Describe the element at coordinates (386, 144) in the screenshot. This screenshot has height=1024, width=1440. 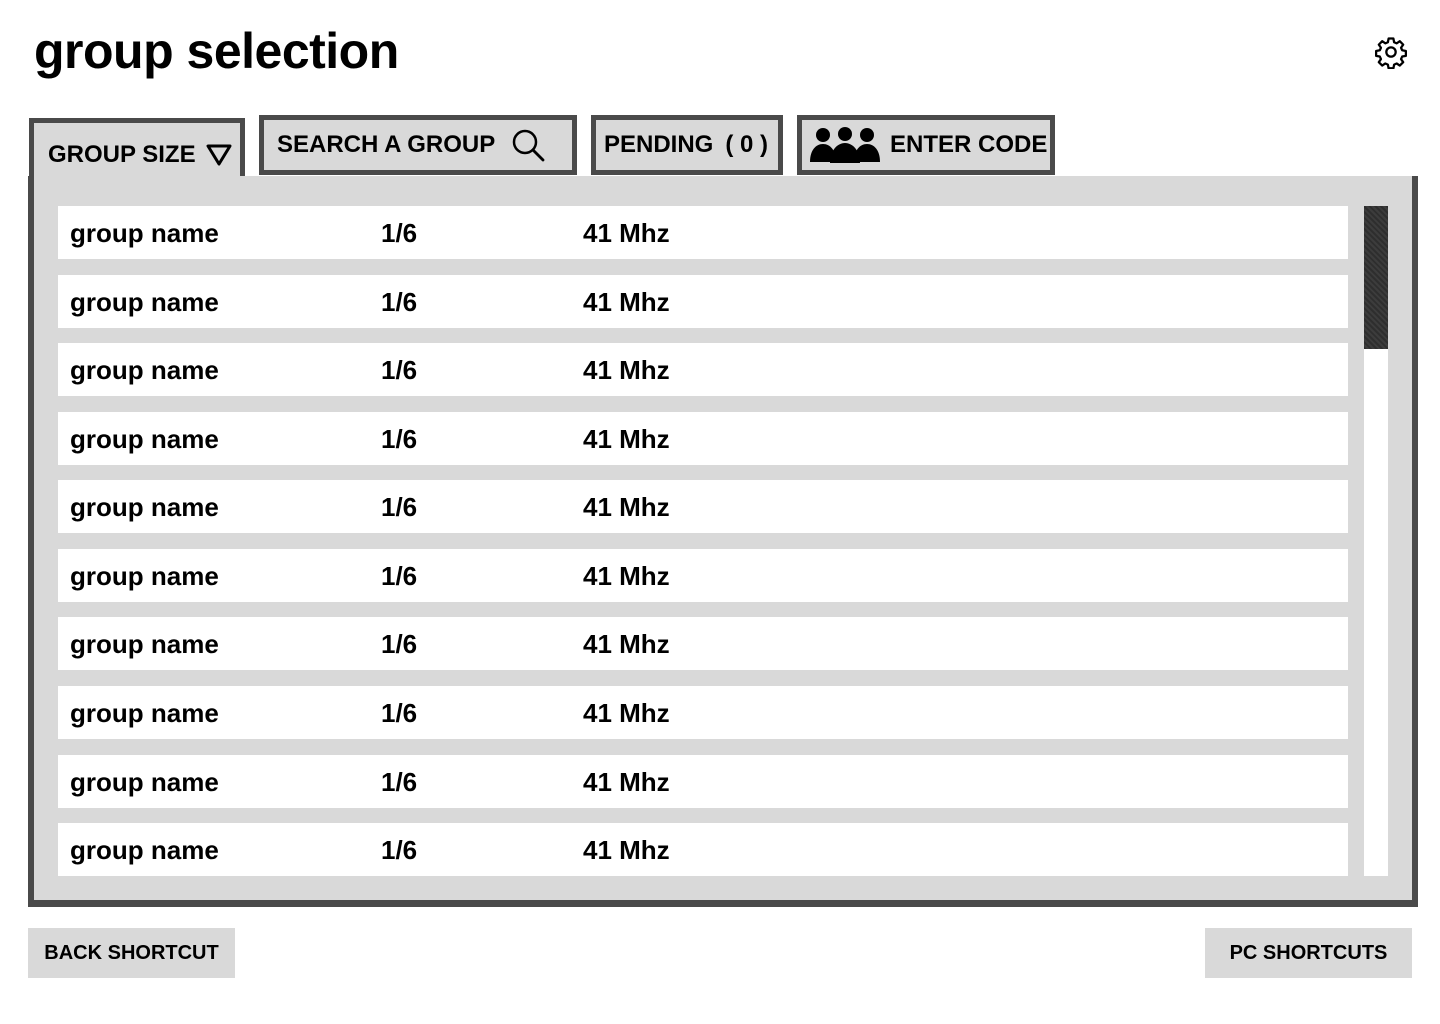
I see `tab-search-label: SEARCH A GROUP` at that location.